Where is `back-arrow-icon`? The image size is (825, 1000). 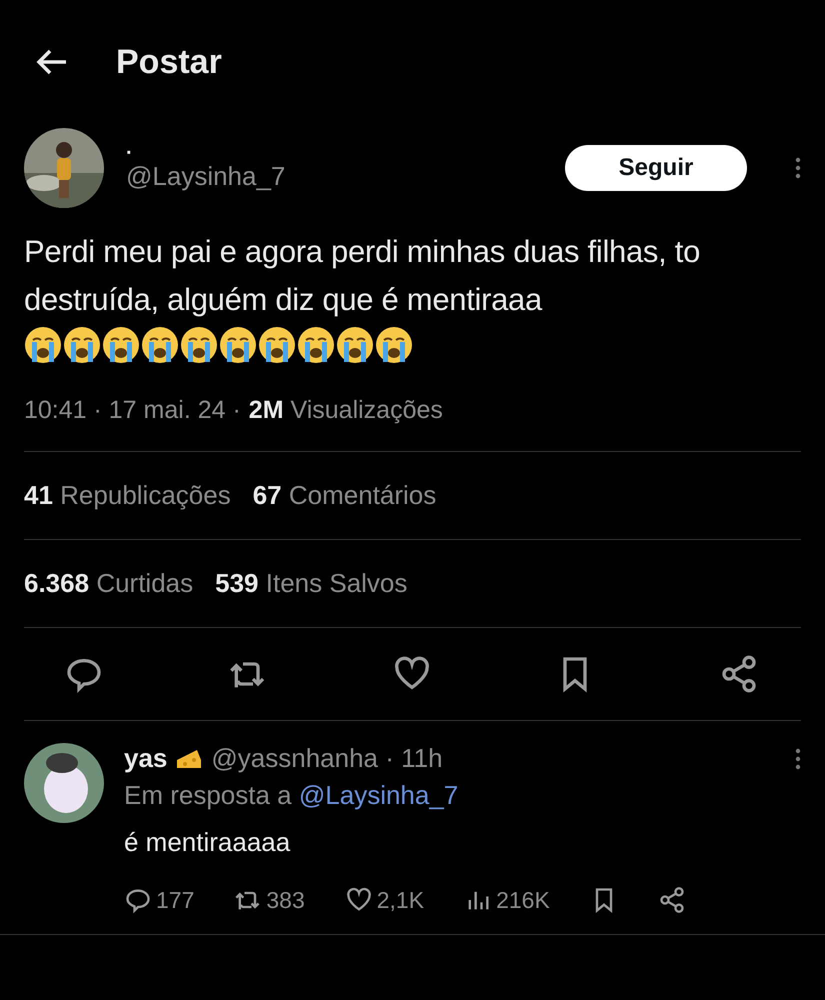
back-arrow-icon is located at coordinates (52, 62).